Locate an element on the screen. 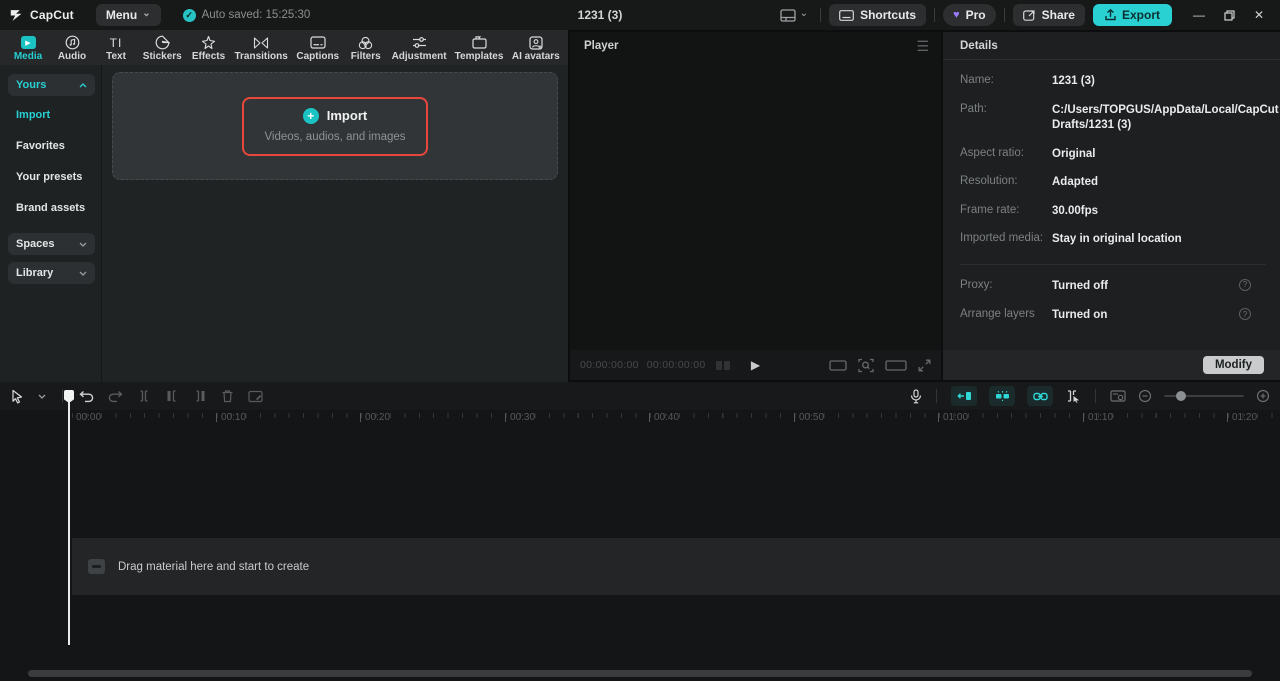 The width and height of the screenshot is (1280, 681). import-button: + Import is located at coordinates (334, 115).